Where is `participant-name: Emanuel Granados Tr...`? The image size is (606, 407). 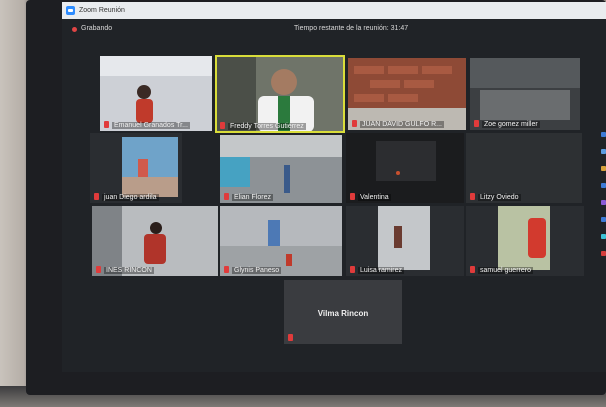
participant-name: Emanuel Granados Tr... is located at coordinates (151, 125).